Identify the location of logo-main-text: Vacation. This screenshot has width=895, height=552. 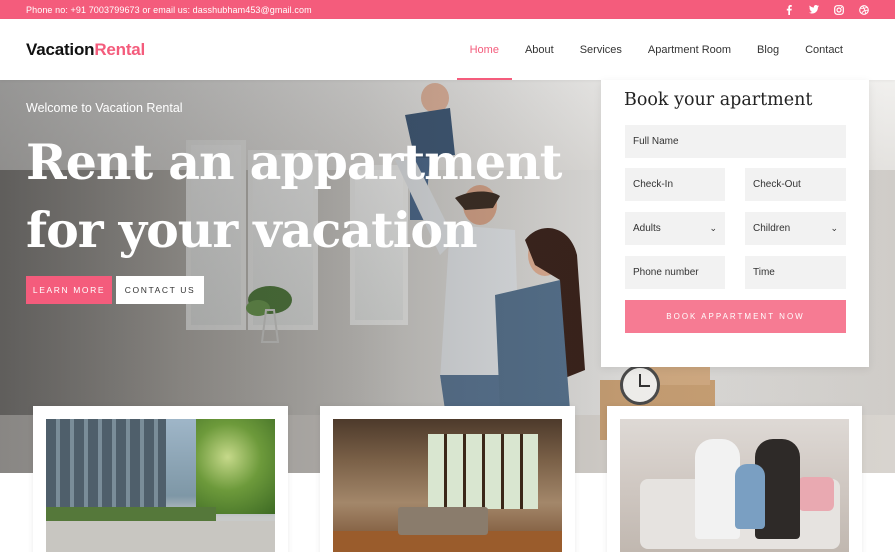
(60, 49).